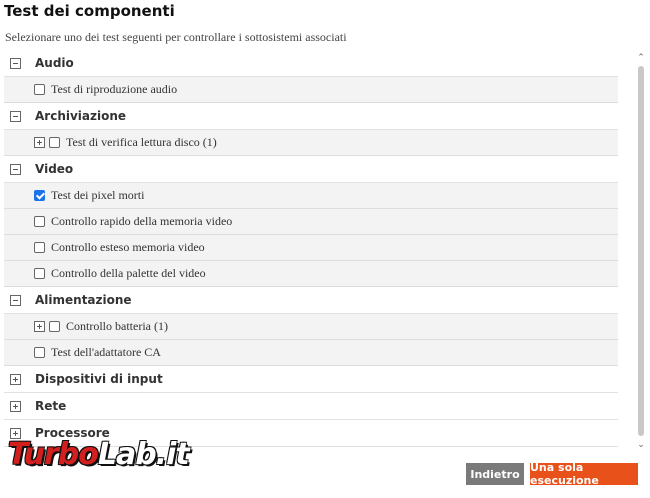  I want to click on scroll-thumb, so click(641, 251).